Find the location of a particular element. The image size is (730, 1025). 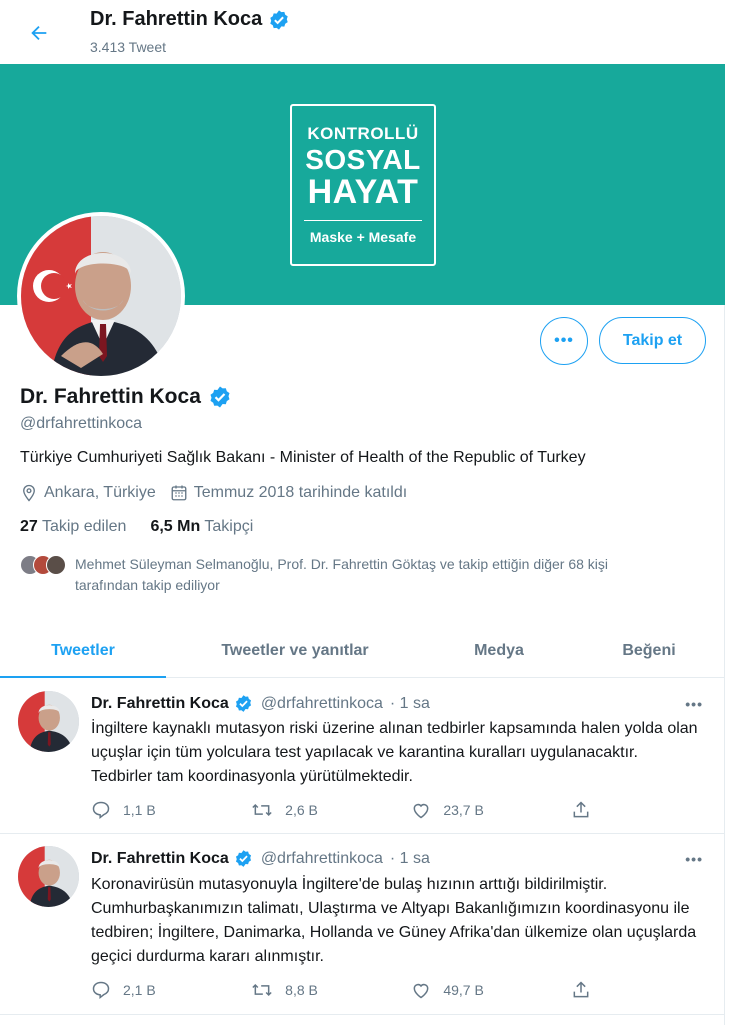

follow-stats: 27 Takip edilen 6,5 Mn Takipçi is located at coordinates (136, 527).